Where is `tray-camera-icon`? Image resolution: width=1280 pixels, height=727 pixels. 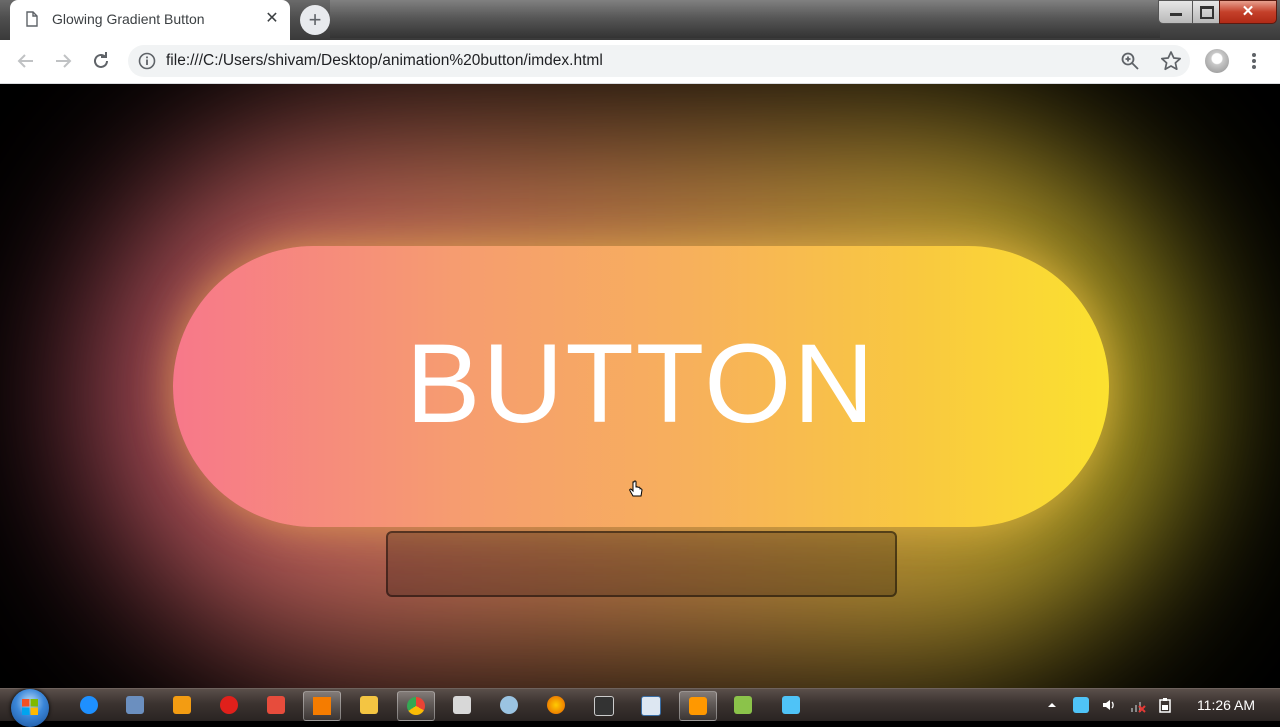 tray-camera-icon is located at coordinates (1081, 705).